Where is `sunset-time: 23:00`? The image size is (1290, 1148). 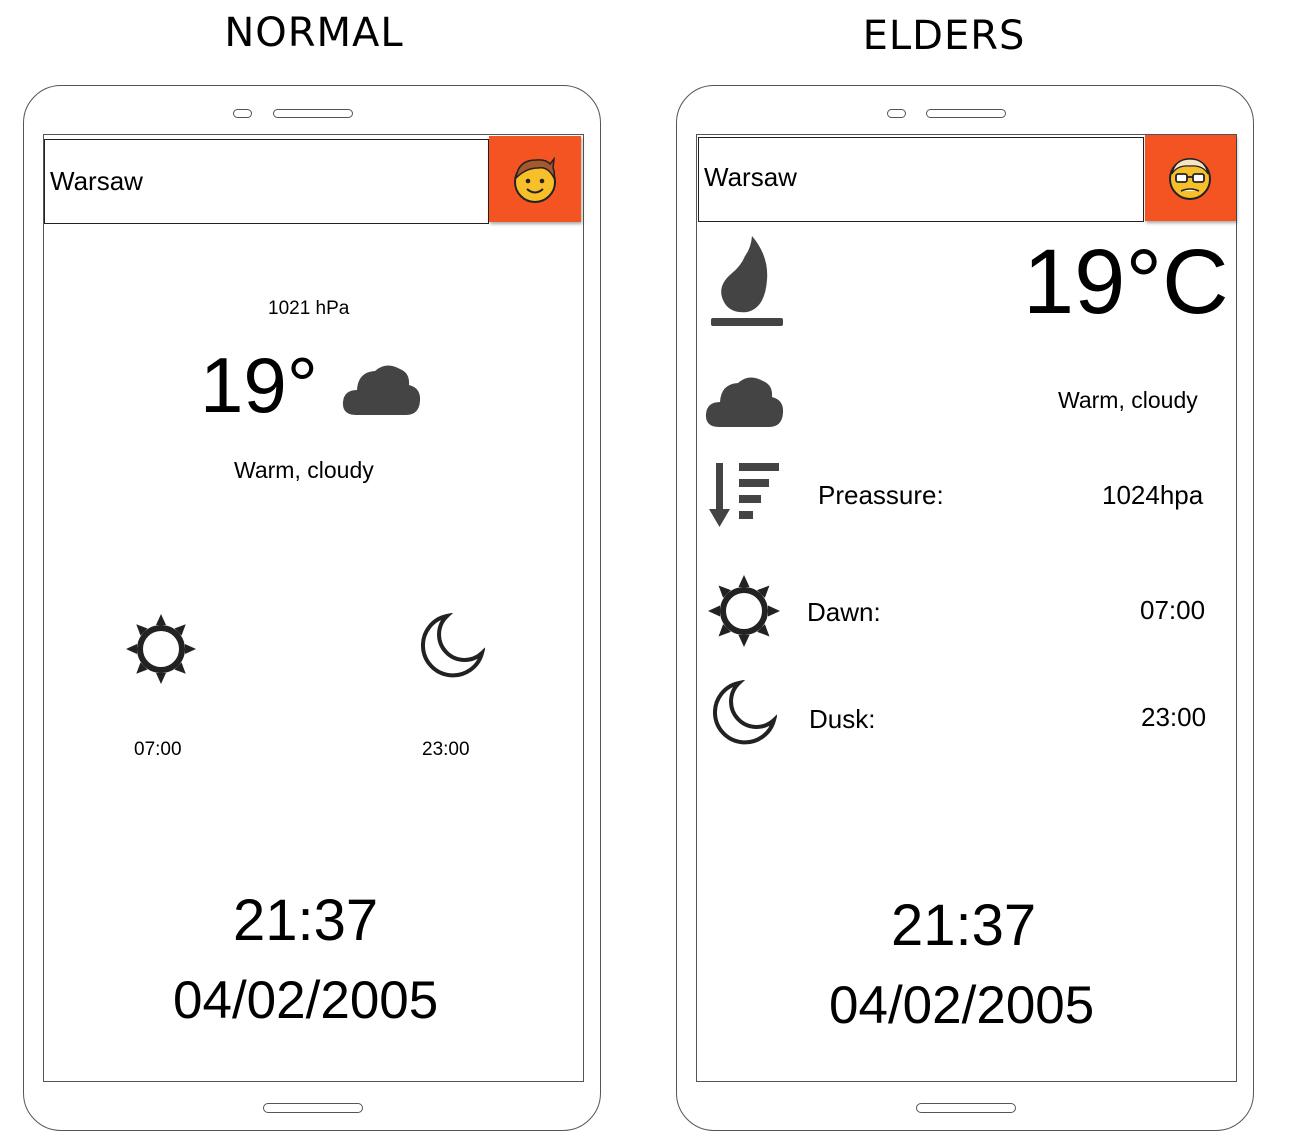 sunset-time: 23:00 is located at coordinates (446, 749).